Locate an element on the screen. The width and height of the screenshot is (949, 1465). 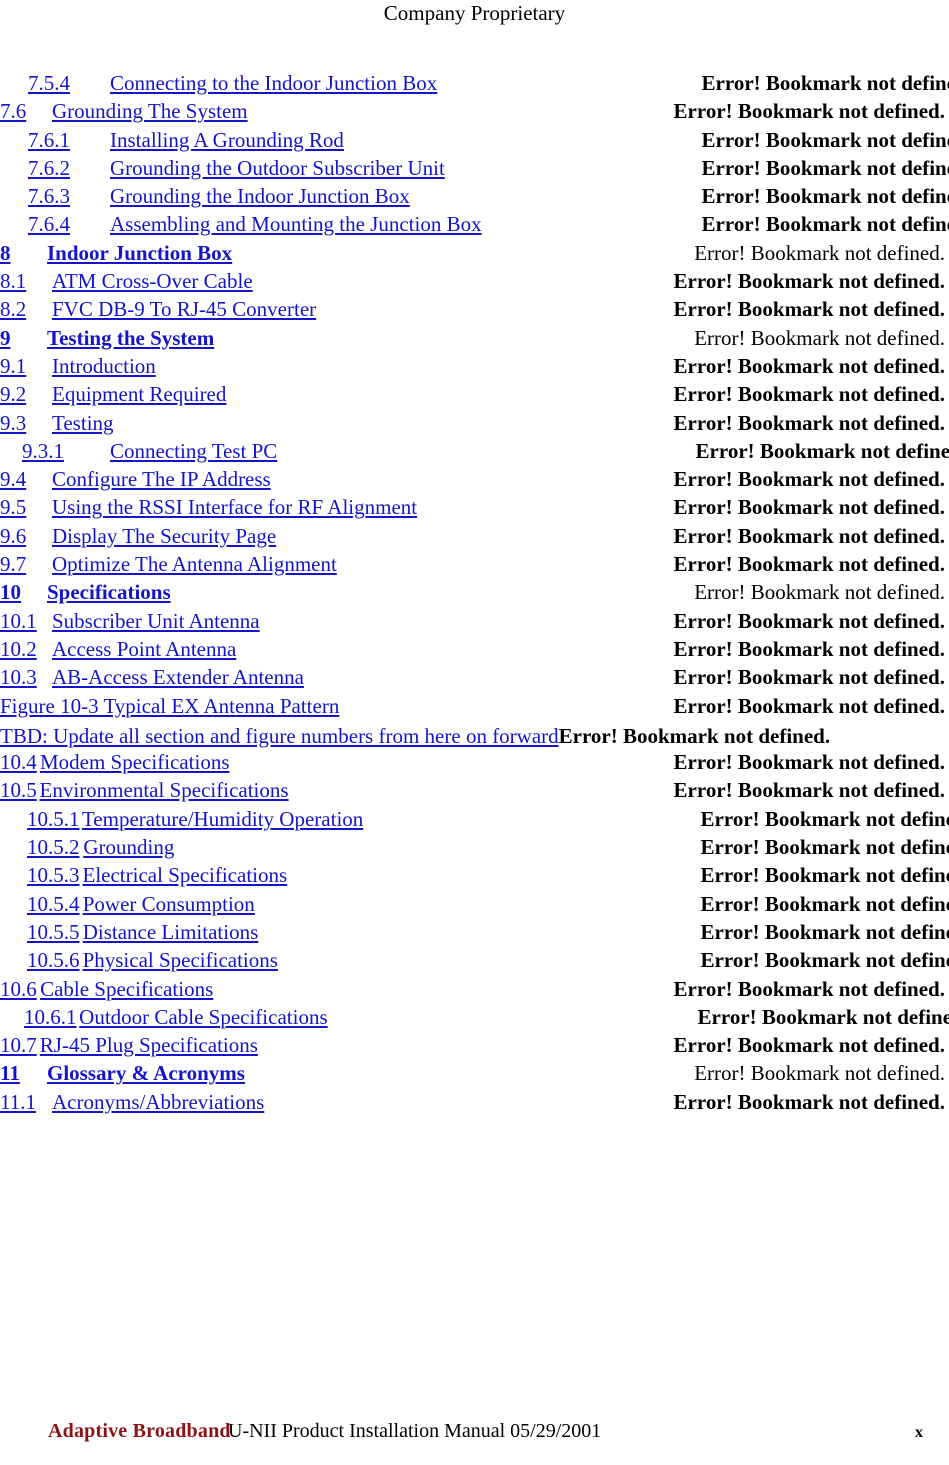
toc-entry-title: Specifications is located at coordinates (109, 592).